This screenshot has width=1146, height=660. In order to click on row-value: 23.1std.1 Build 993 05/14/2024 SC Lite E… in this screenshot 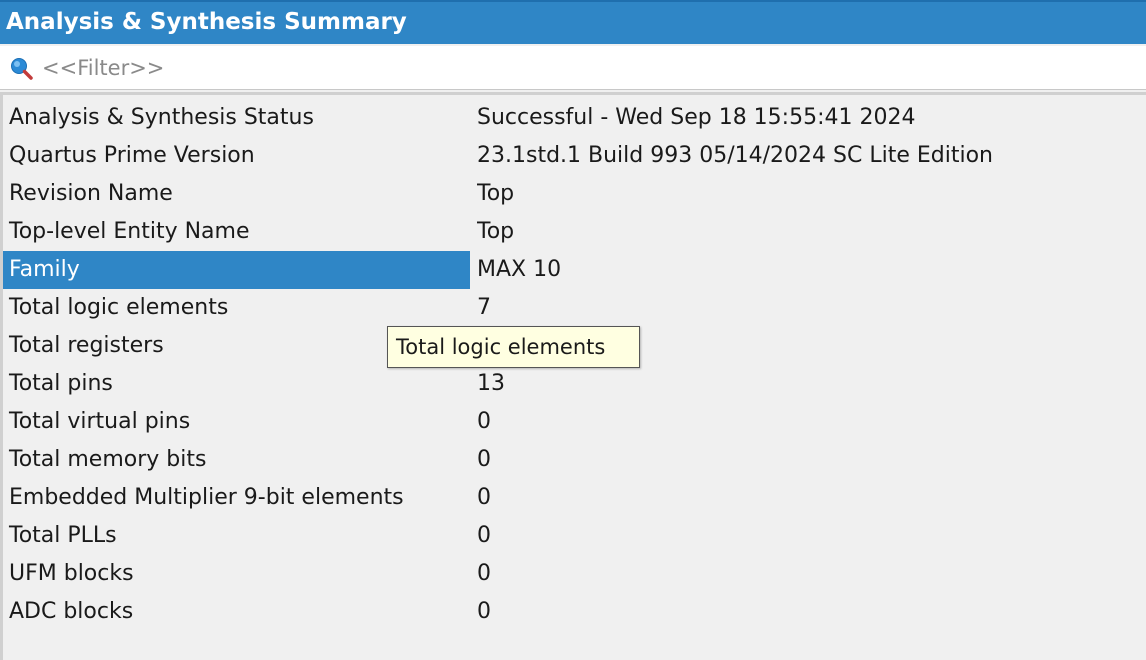, I will do `click(735, 155)`.